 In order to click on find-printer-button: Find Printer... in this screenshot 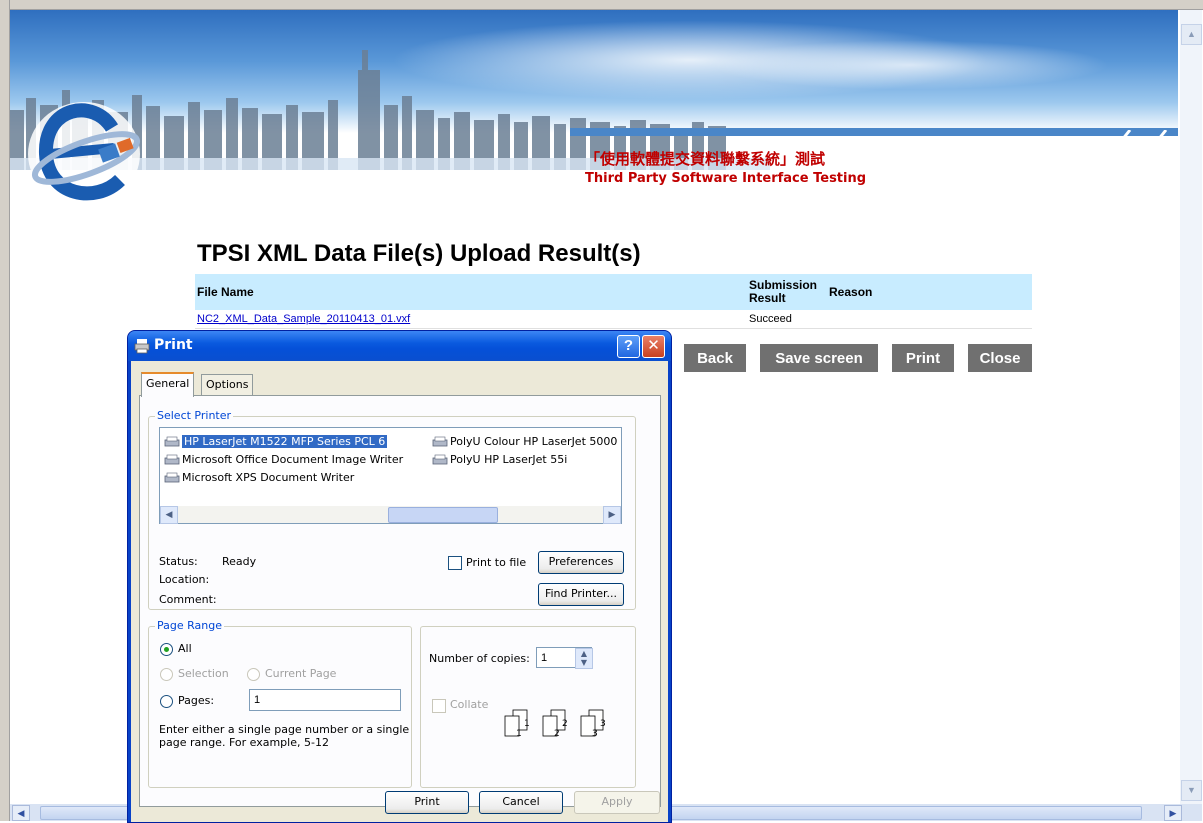, I will do `click(581, 594)`.